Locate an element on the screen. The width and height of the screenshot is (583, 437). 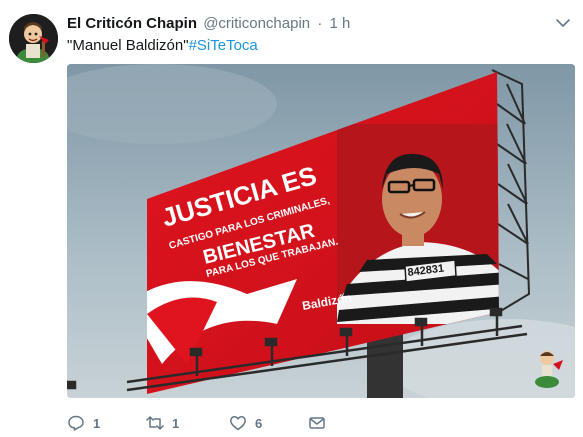
reply-icon is located at coordinates (76, 423).